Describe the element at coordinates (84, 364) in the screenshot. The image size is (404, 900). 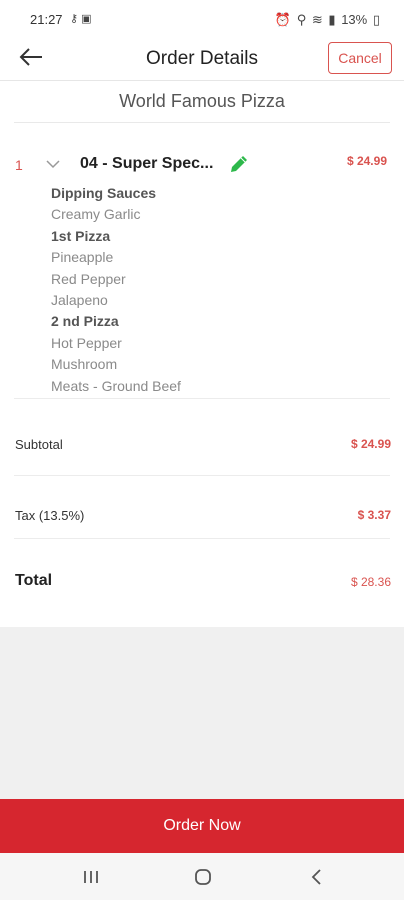
I see `modifier-option: Mushroom` at that location.